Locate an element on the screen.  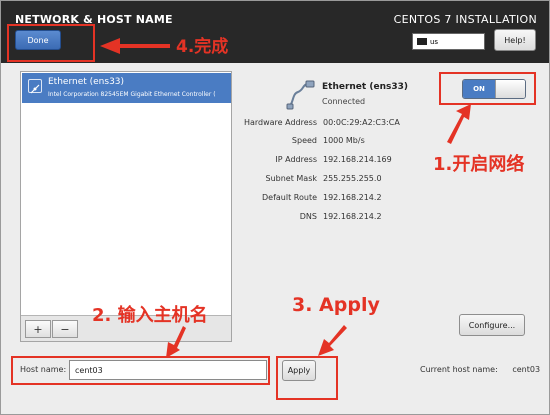
annotation-step2: 2. 输入主机名 is located at coordinates (150, 315).